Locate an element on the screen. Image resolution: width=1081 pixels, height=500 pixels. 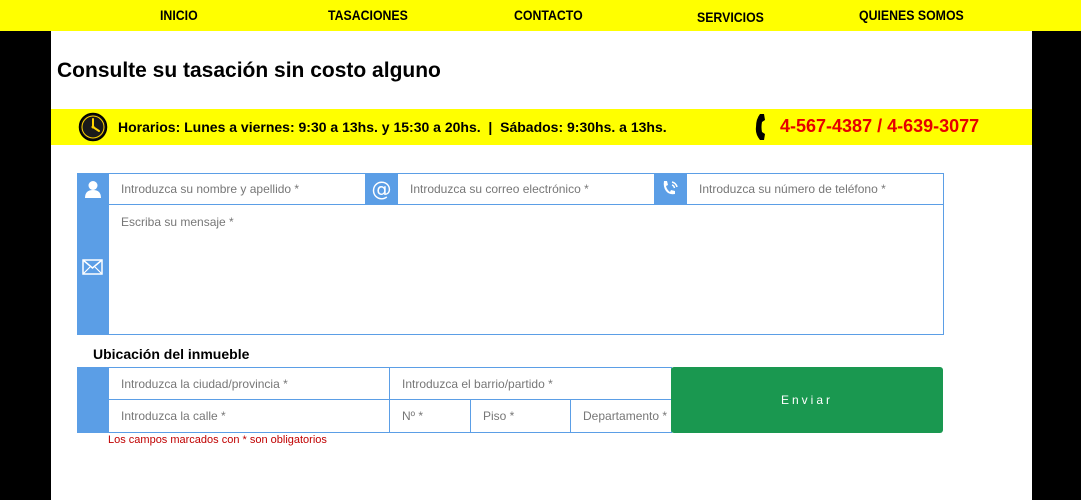
location-section-title: Ubicación del inmueble is located at coordinates (171, 354).